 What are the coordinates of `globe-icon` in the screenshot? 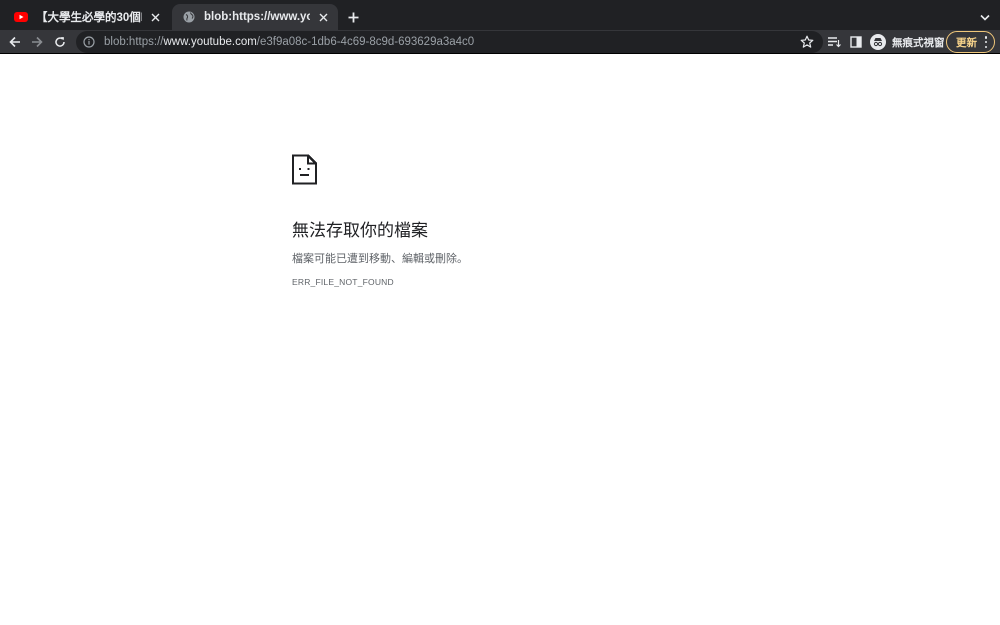 It's located at (189, 17).